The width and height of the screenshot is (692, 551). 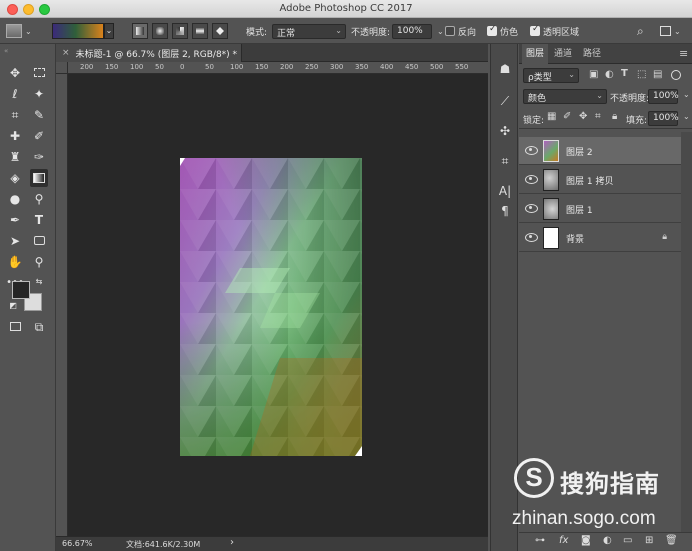 What do you see at coordinates (563, 540) in the screenshot?
I see `fx-icon: fx` at bounding box center [563, 540].